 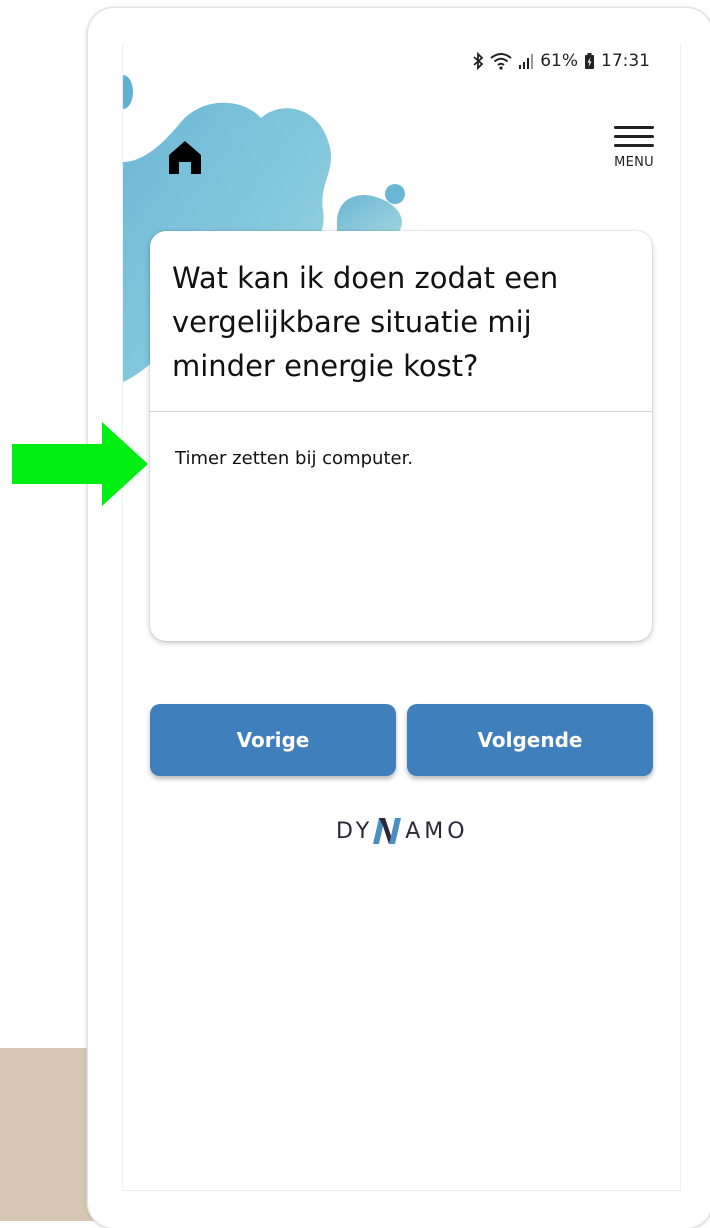 What do you see at coordinates (530, 740) in the screenshot?
I see `next-button: Volgende` at bounding box center [530, 740].